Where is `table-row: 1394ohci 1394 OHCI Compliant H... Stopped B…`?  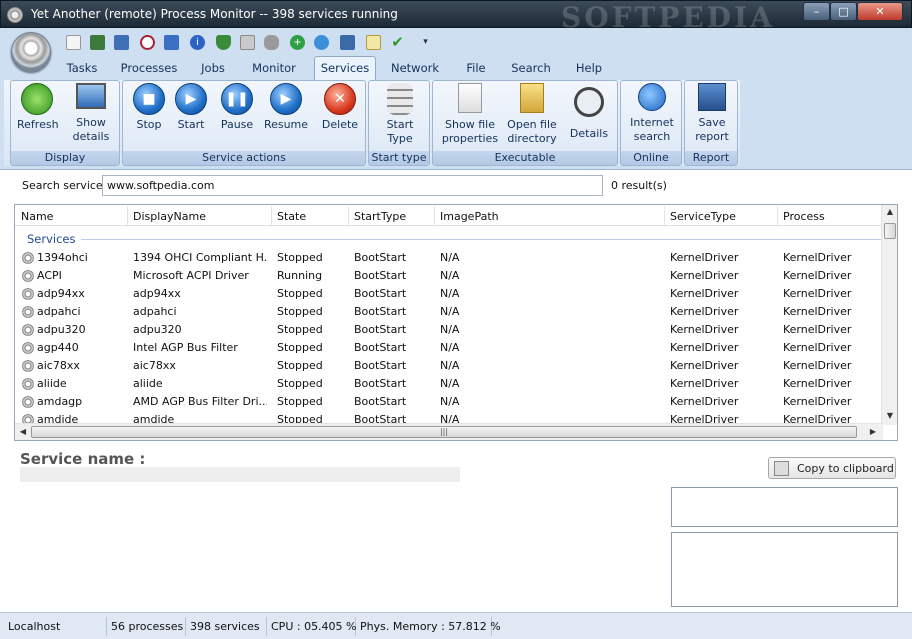 table-row: 1394ohci 1394 OHCI Compliant H... Stopped B… is located at coordinates (449, 258).